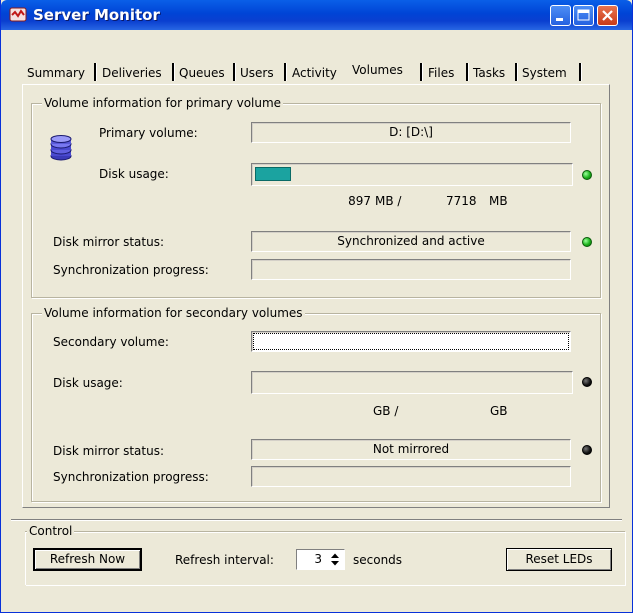 The height and width of the screenshot is (613, 633). What do you see at coordinates (411, 449) in the screenshot?
I see `secondary-mirror-status-field: Not mirrored` at bounding box center [411, 449].